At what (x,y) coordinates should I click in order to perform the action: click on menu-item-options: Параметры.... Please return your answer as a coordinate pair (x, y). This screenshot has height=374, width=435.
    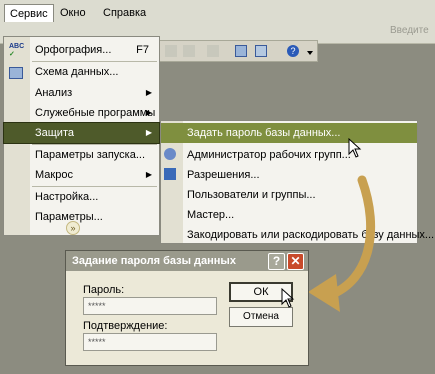
    Looking at the image, I should click on (81, 217).